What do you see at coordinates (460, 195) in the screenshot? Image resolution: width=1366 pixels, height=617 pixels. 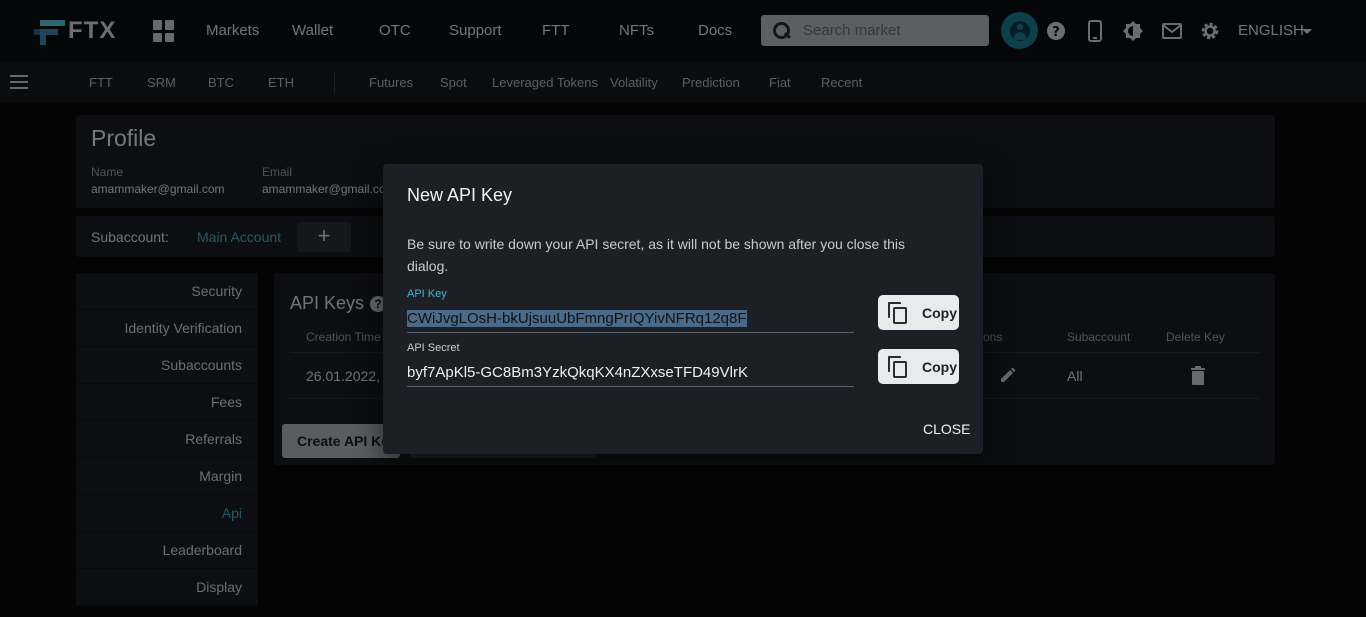 I see `dialog-title: New API Key` at bounding box center [460, 195].